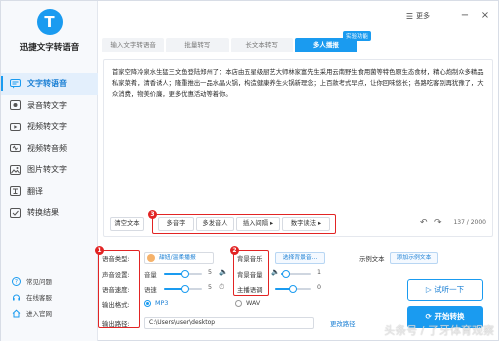 The height and width of the screenshot is (341, 499). What do you see at coordinates (127, 224) in the screenshot?
I see `clear-text-button: 清空文本` at bounding box center [127, 224].